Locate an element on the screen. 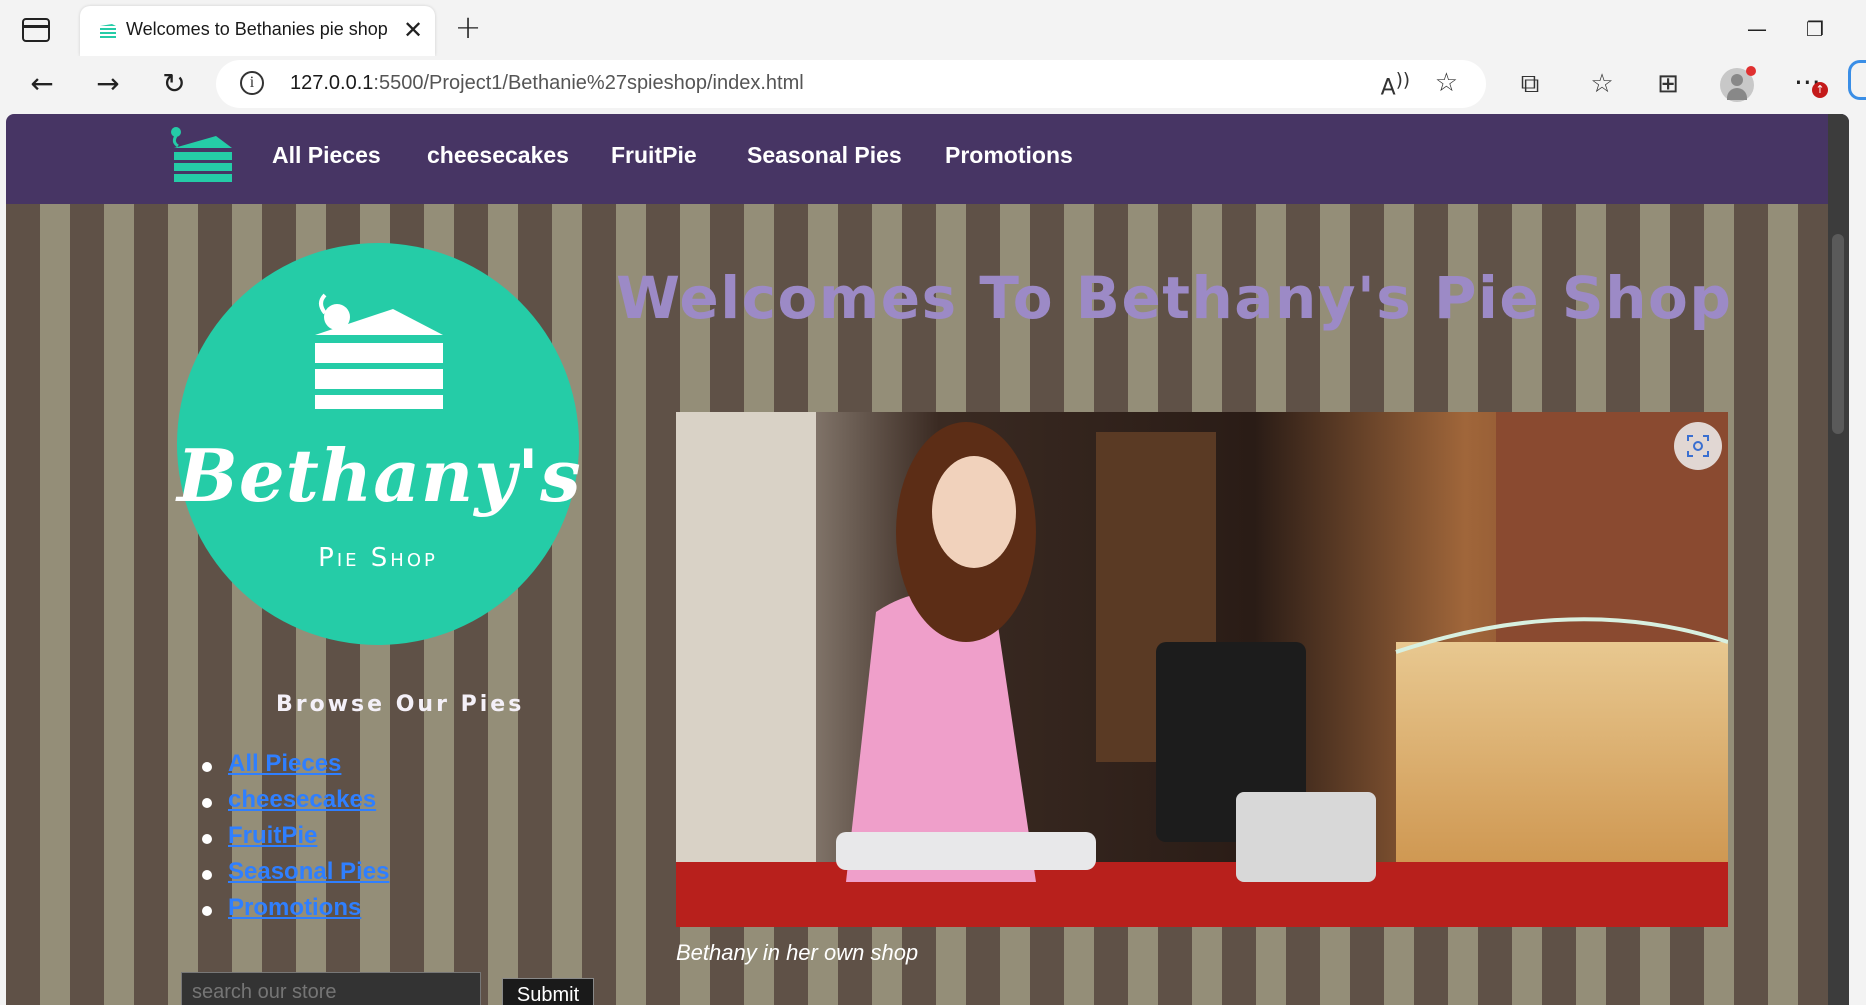 The image size is (1866, 1005). visual-search-button is located at coordinates (1698, 446).